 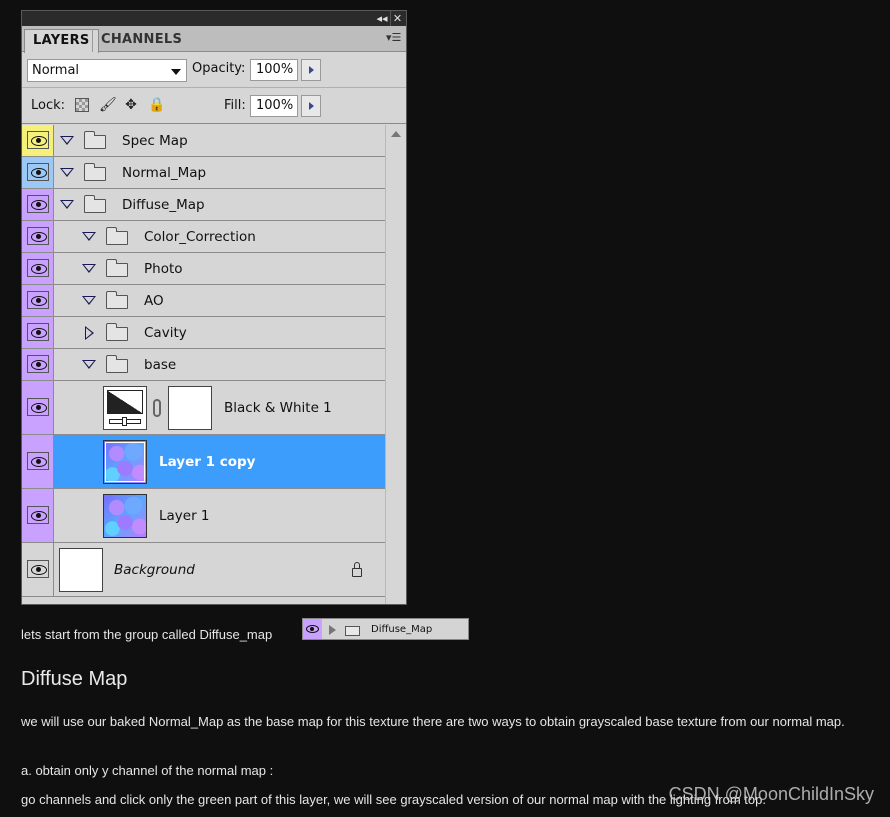 What do you see at coordinates (184, 516) in the screenshot?
I see `layer-name: Layer 1` at bounding box center [184, 516].